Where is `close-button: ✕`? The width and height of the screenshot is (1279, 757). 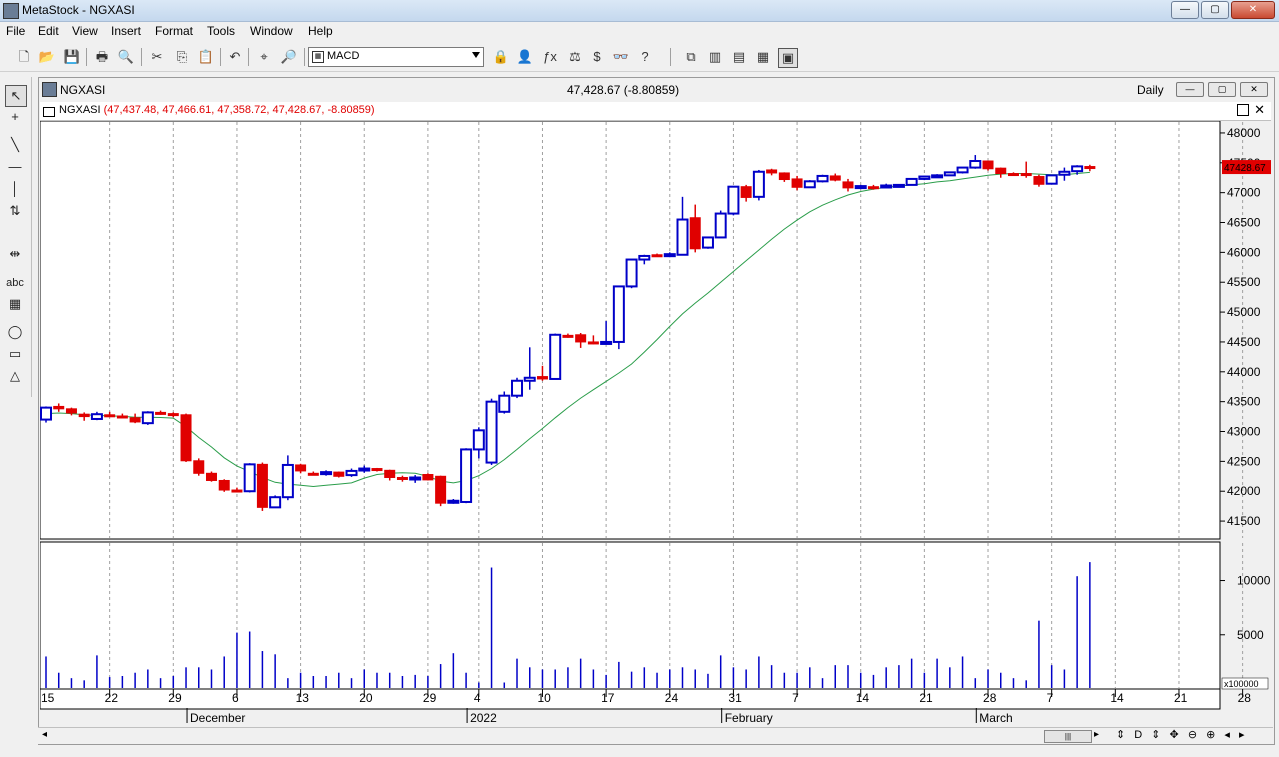
close-button: ✕ is located at coordinates (1253, 10).